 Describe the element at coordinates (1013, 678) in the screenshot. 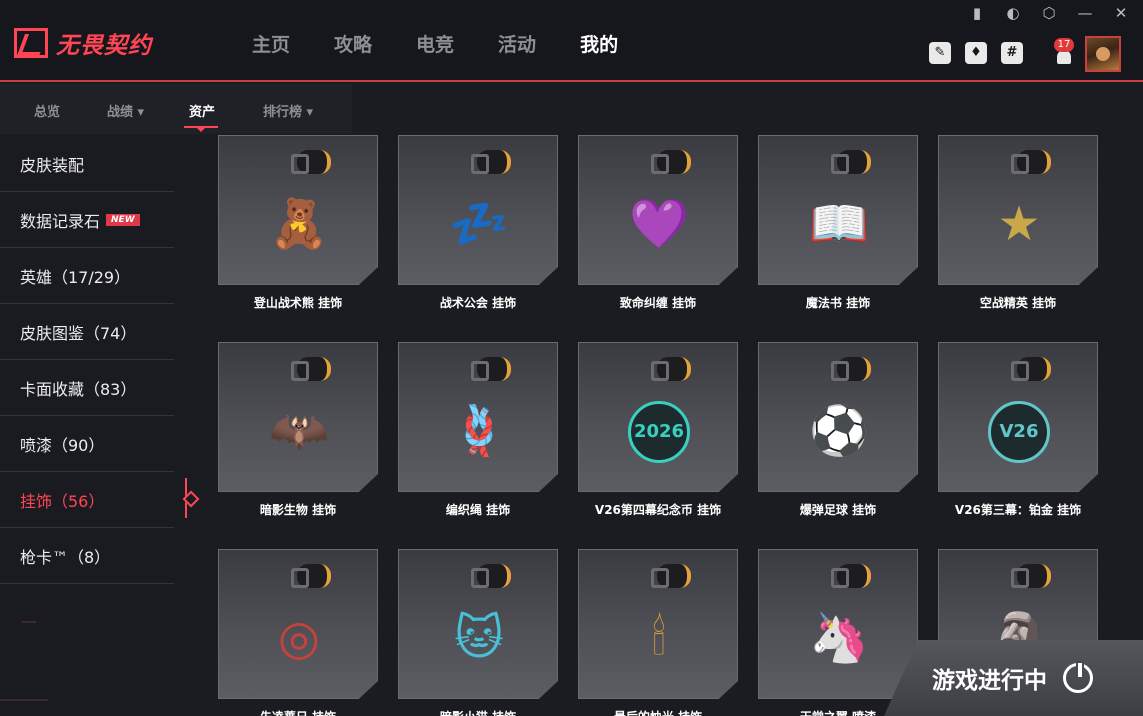

I see `game-running-button: 游戏进行中` at that location.